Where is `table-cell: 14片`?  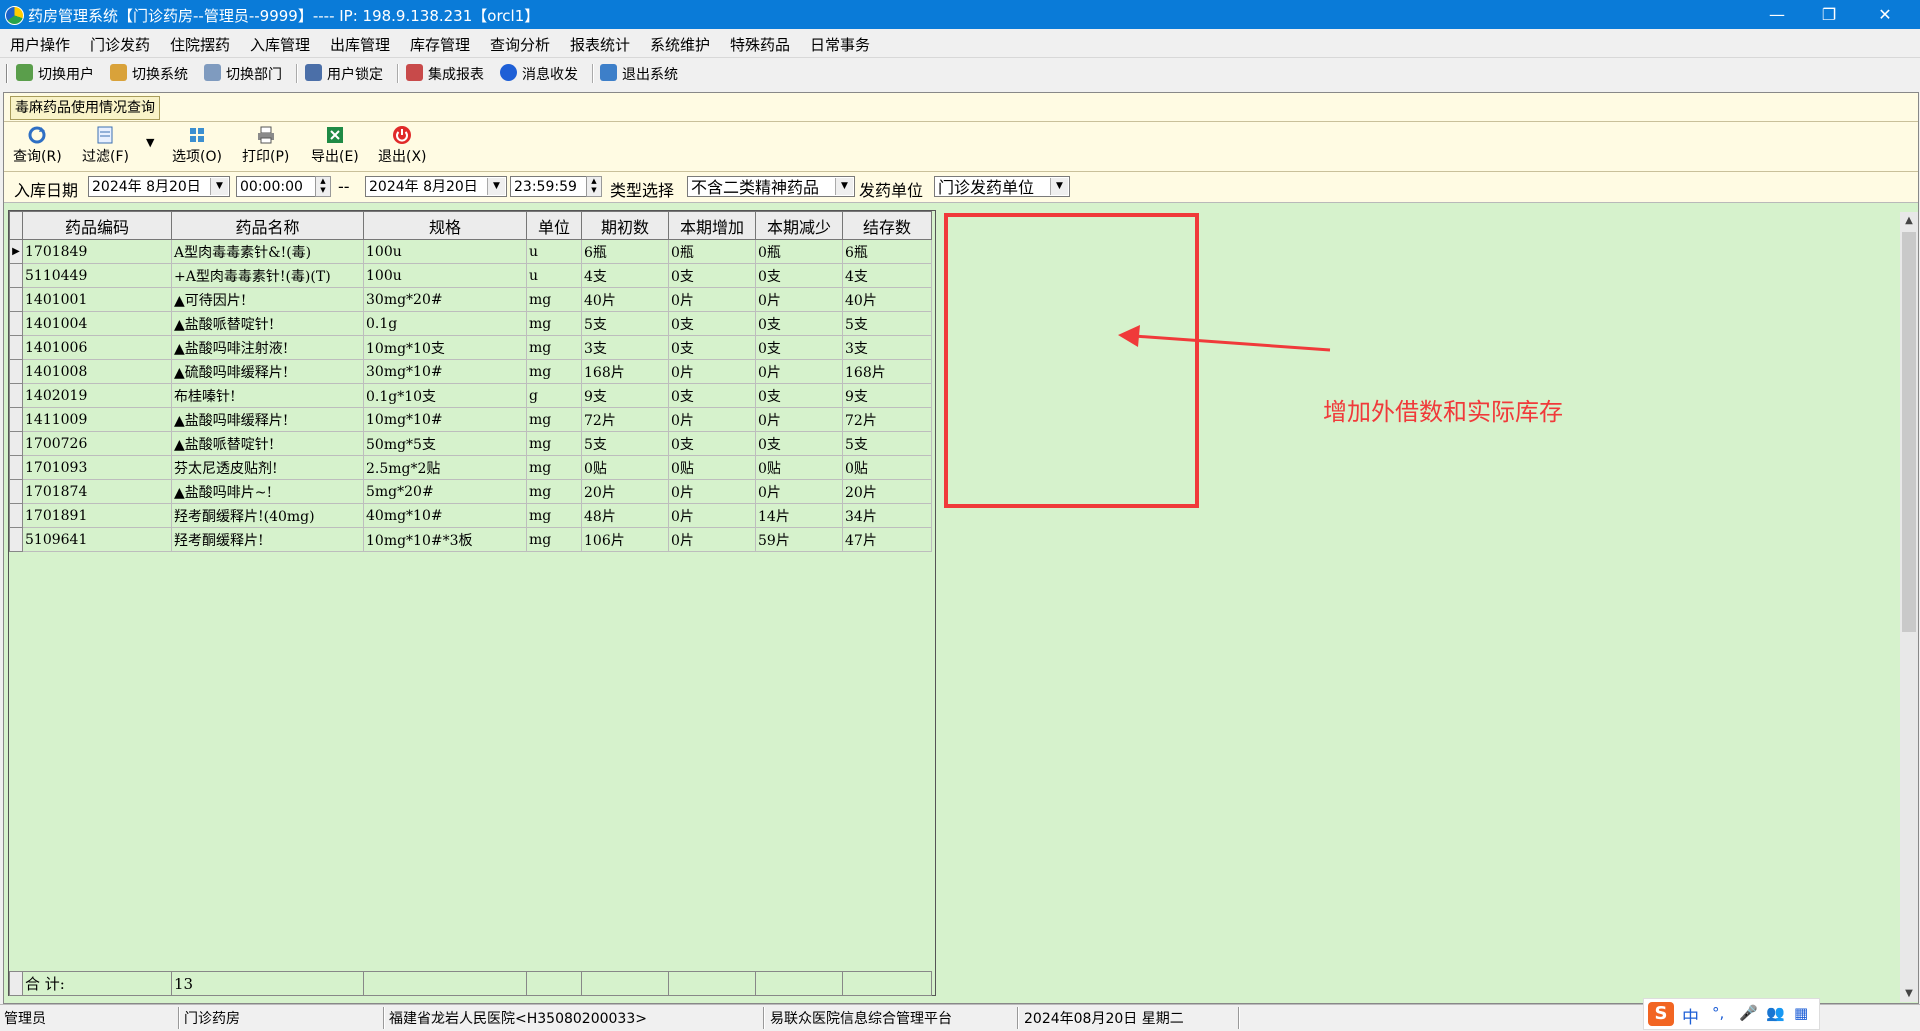 table-cell: 14片 is located at coordinates (799, 515).